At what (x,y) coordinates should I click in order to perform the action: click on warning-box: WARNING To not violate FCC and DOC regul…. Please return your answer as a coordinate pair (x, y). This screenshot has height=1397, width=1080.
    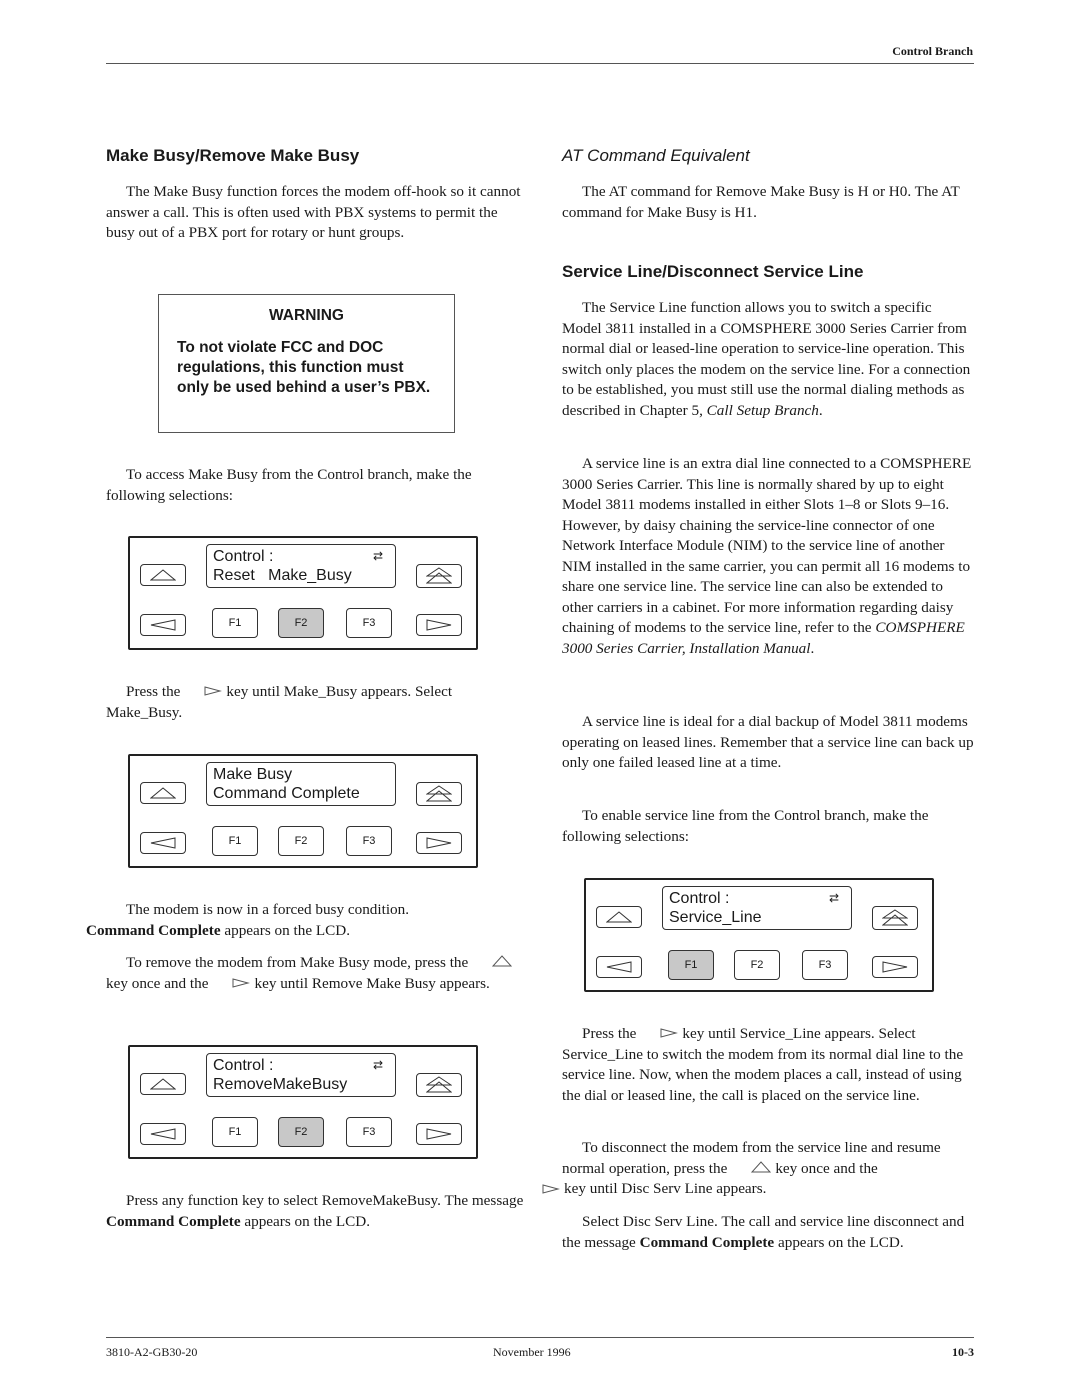
    Looking at the image, I should click on (306, 363).